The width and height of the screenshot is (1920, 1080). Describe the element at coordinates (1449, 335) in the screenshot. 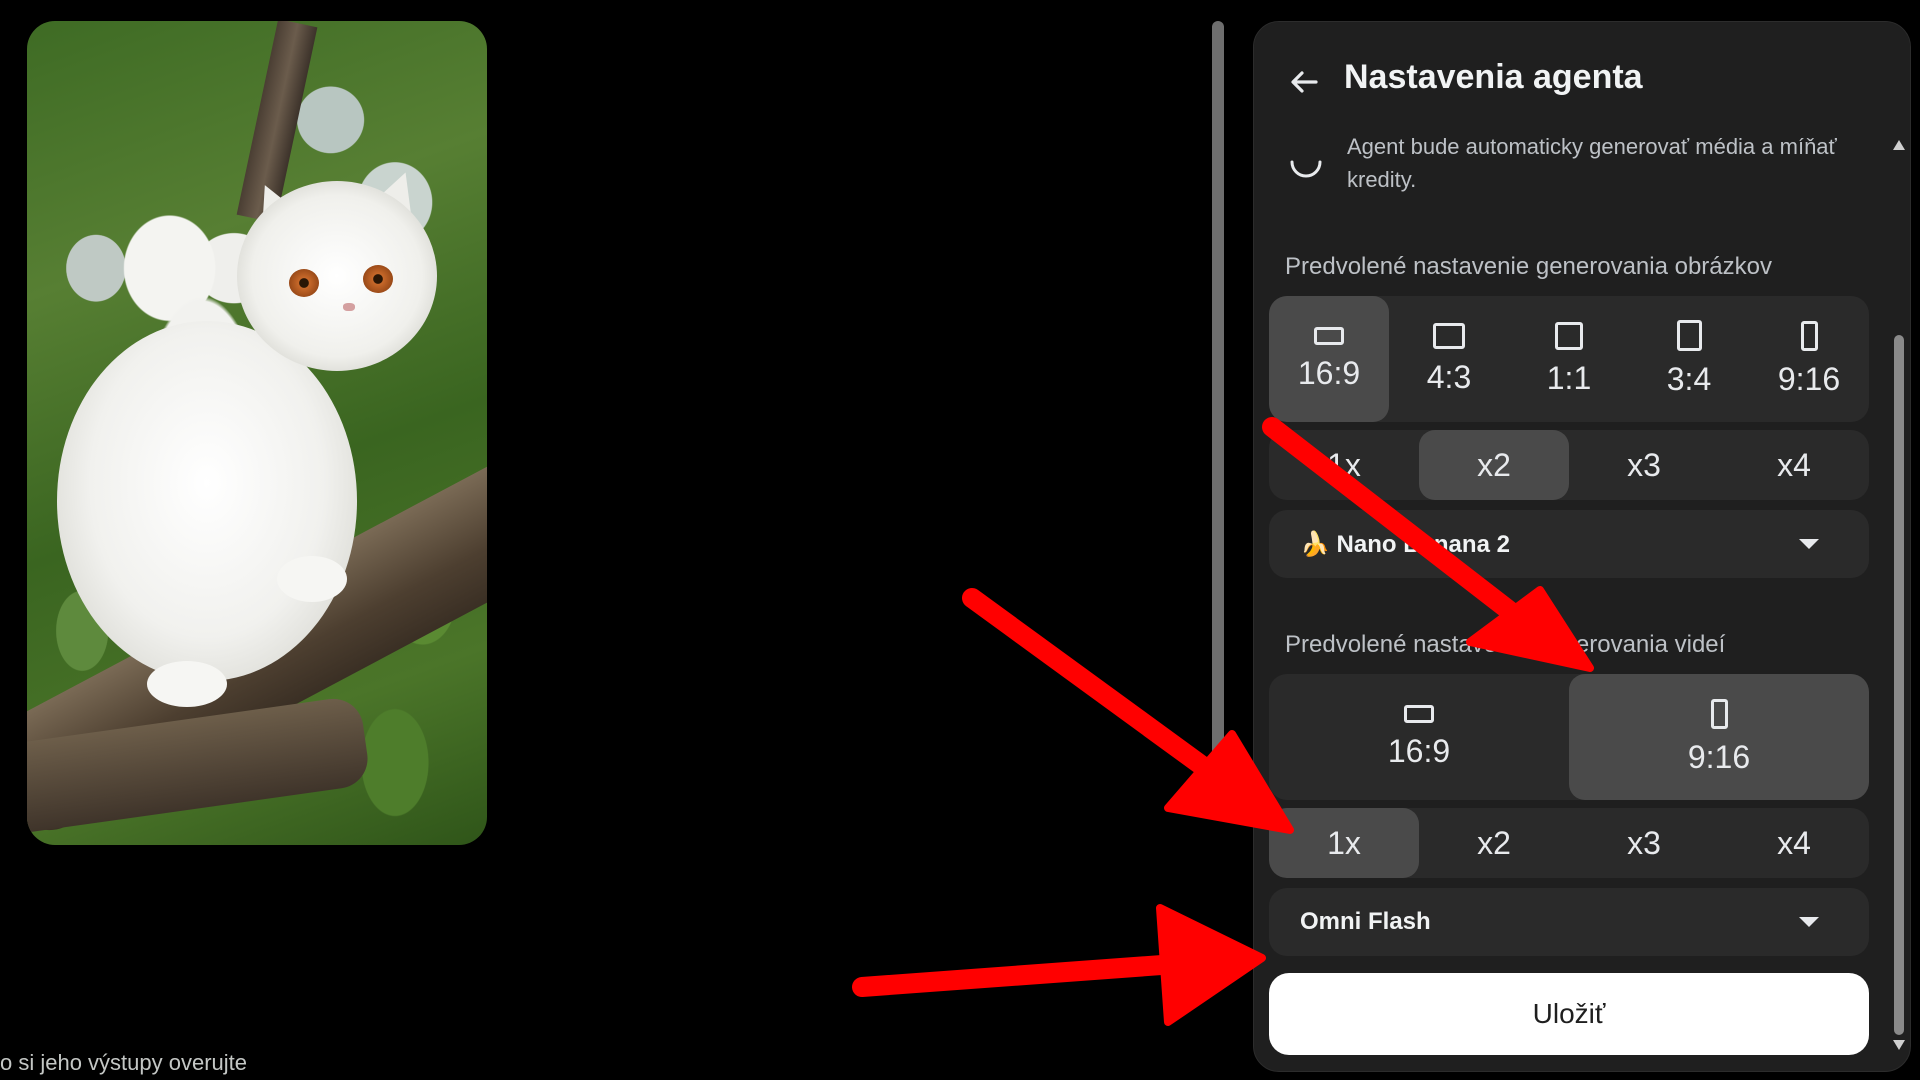

I see `ratio-4-3-icon` at that location.